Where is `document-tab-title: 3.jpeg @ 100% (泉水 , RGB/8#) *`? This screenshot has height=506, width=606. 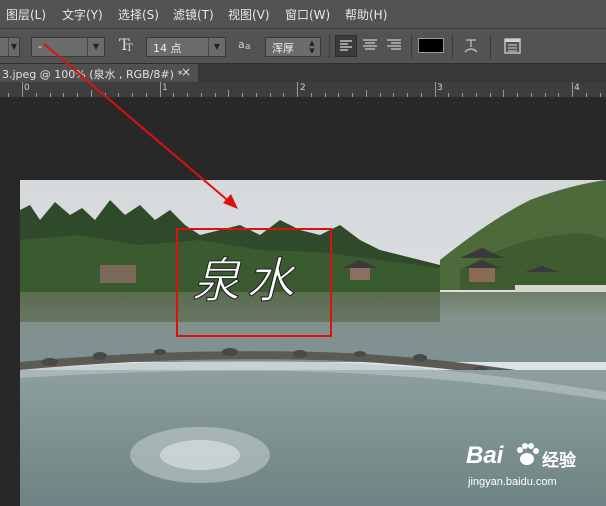 document-tab-title: 3.jpeg @ 100% (泉水 , RGB/8#) * is located at coordinates (92, 74).